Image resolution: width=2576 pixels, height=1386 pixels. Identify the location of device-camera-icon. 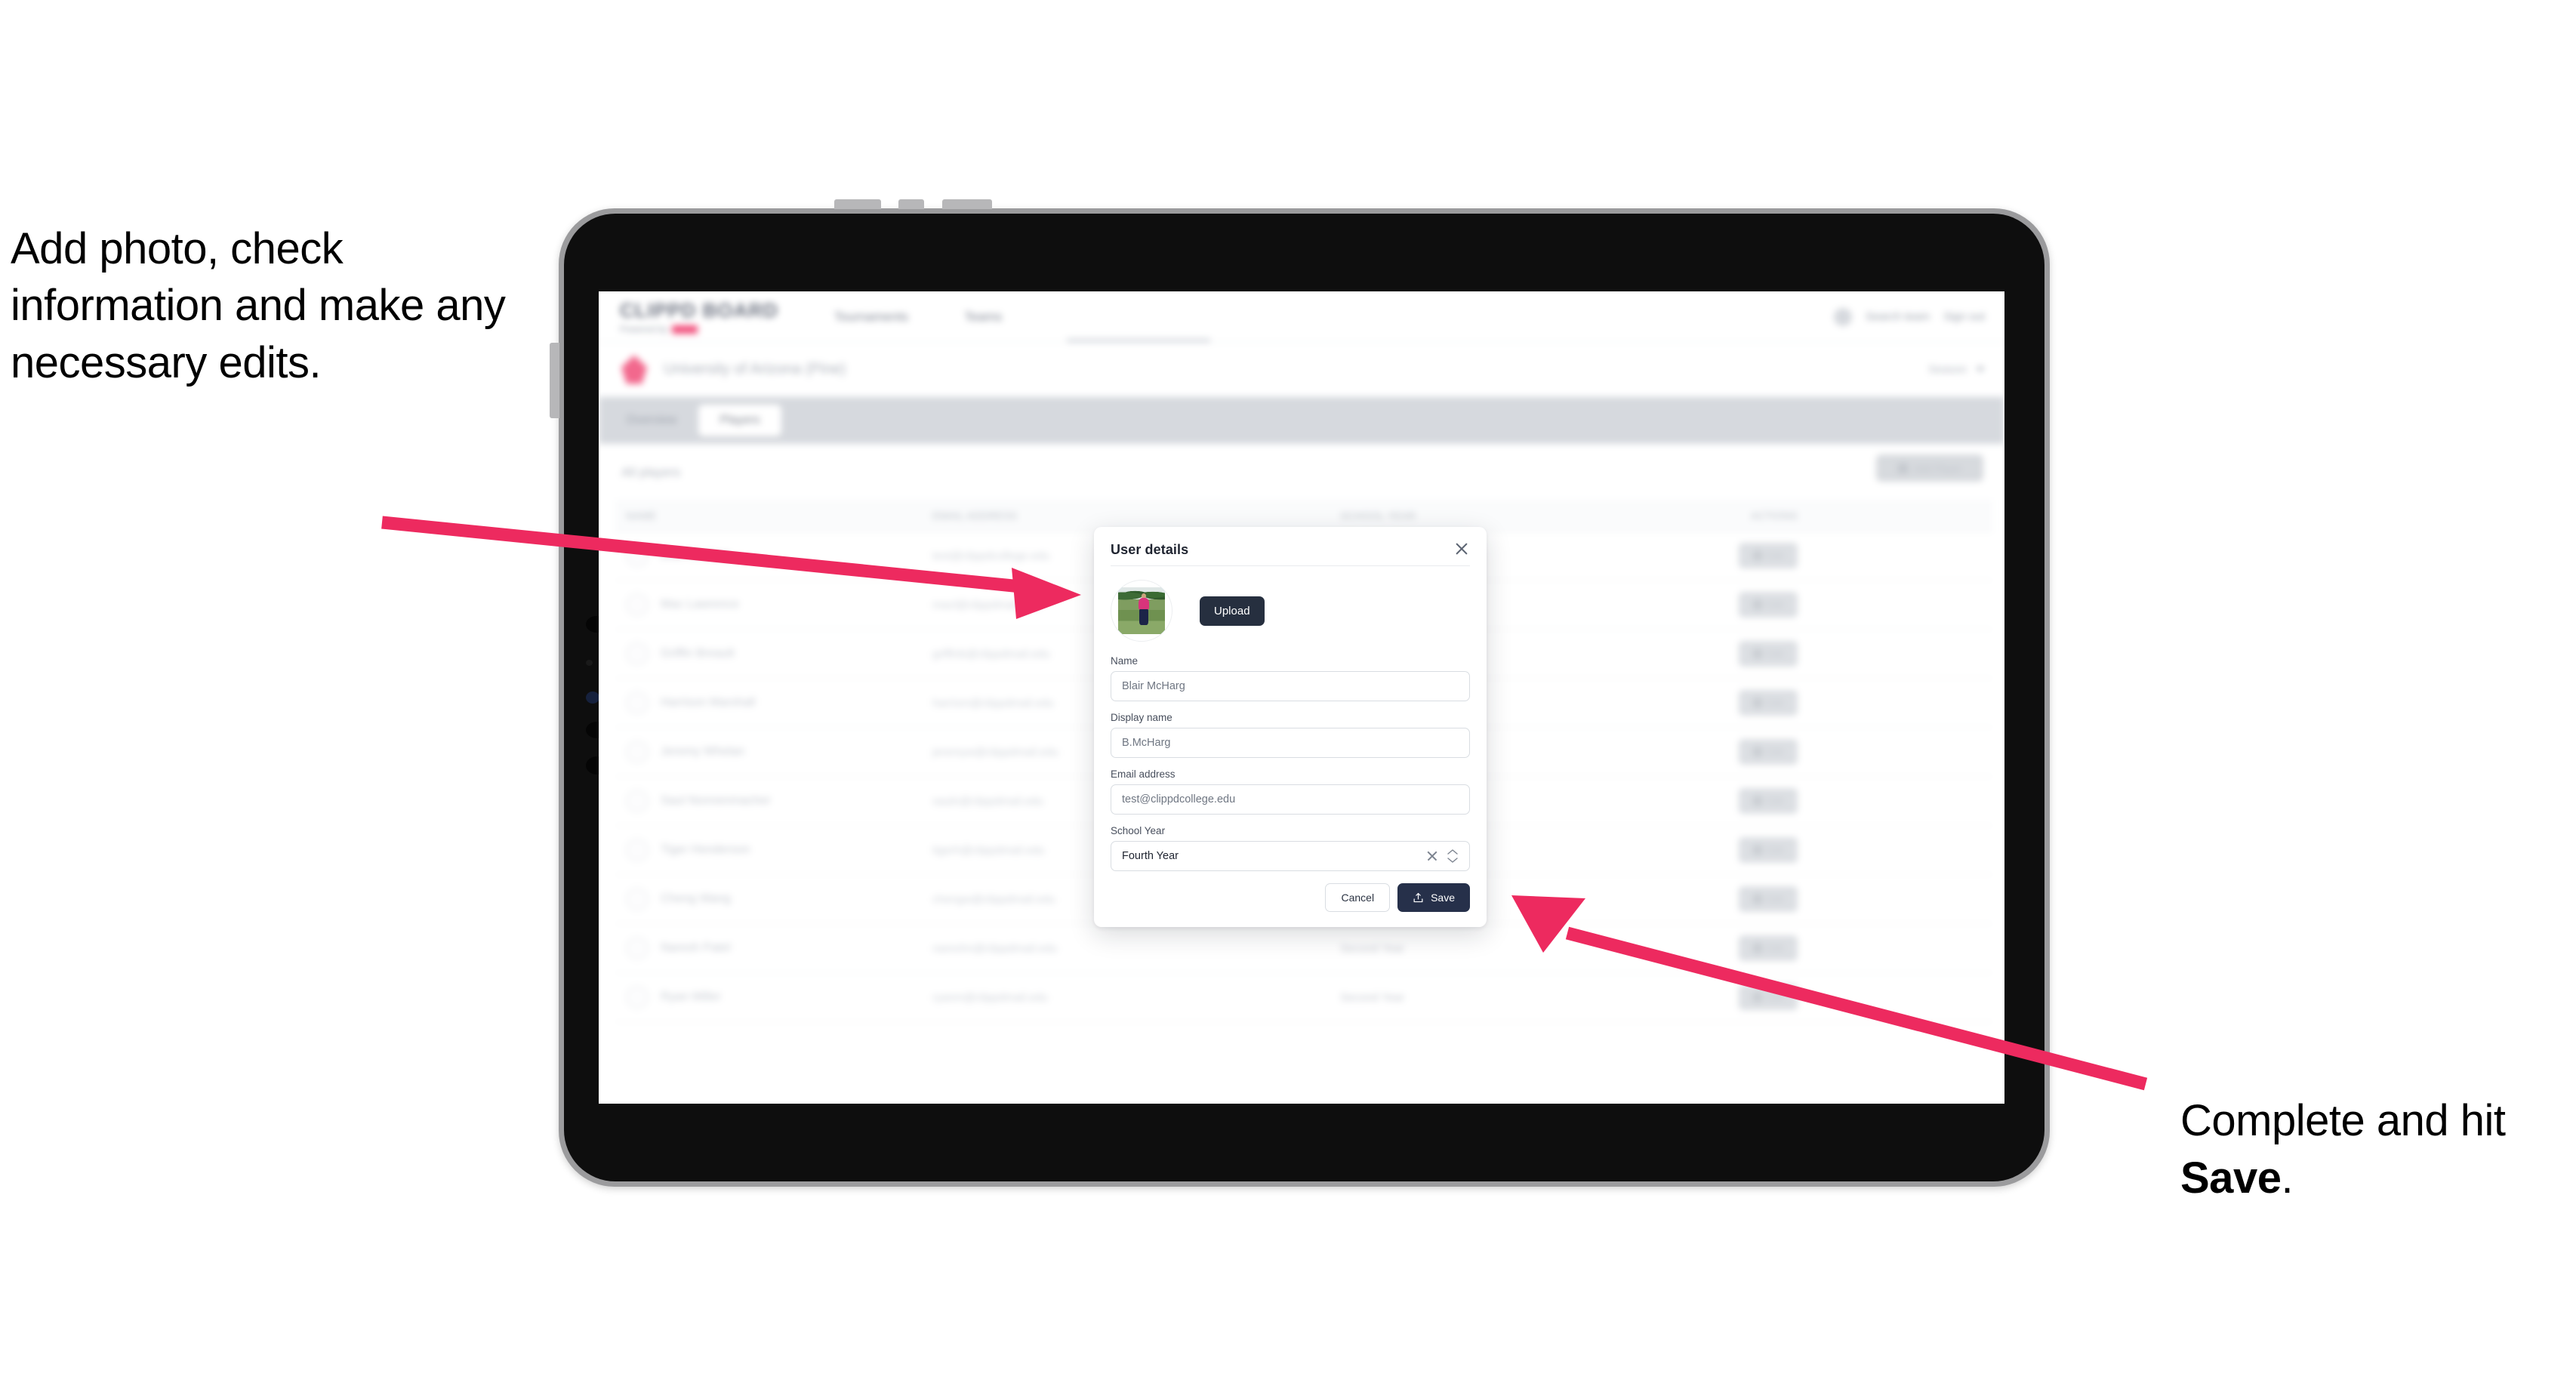
(592, 697).